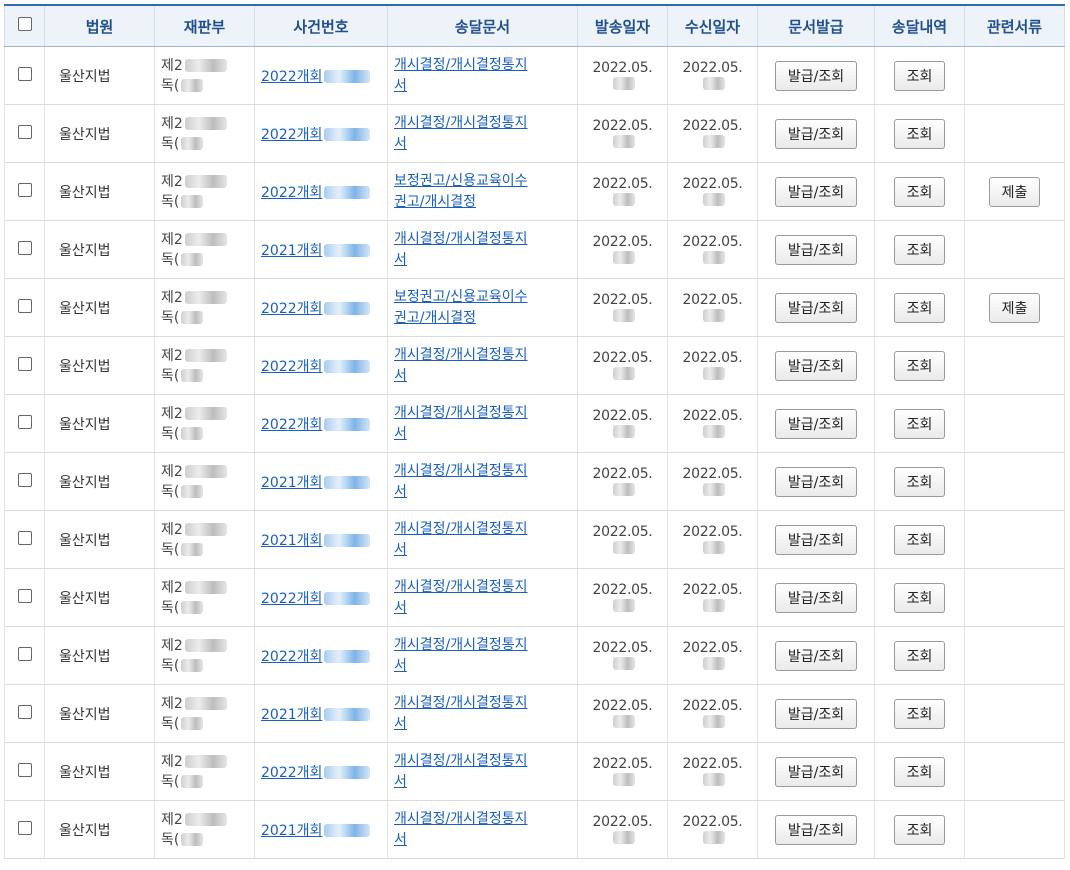  Describe the element at coordinates (85, 76) in the screenshot. I see `court-name: 울산지법` at that location.